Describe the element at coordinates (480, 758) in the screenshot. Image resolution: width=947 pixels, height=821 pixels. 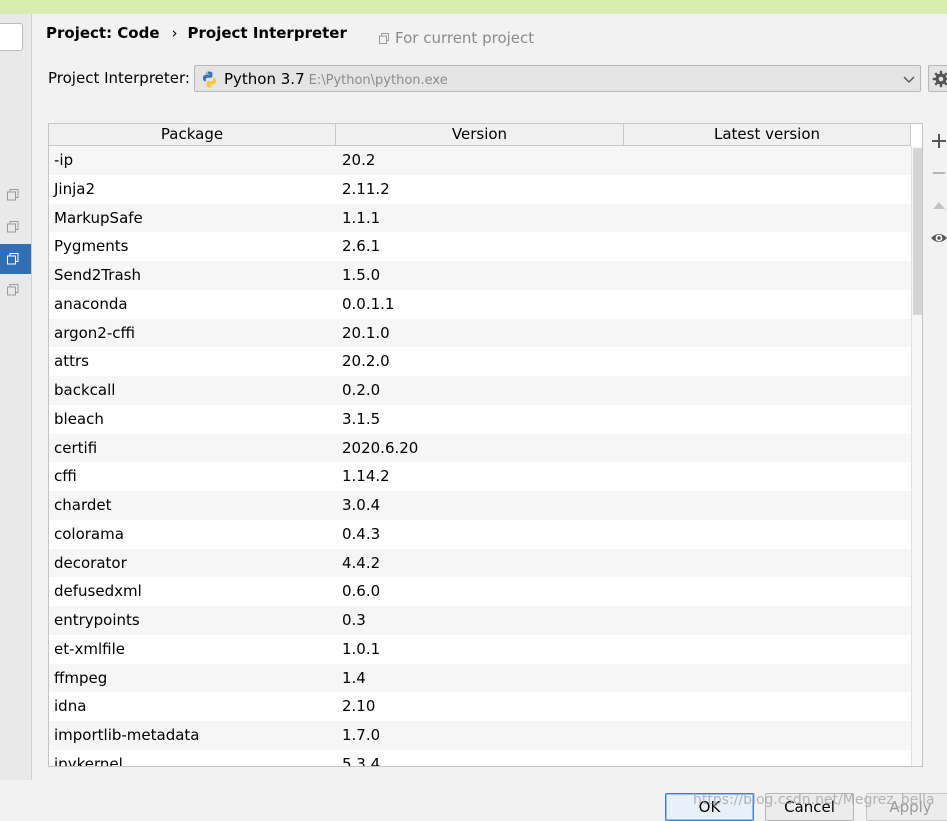
I see `table-row: ipykernel 5.3.4` at that location.